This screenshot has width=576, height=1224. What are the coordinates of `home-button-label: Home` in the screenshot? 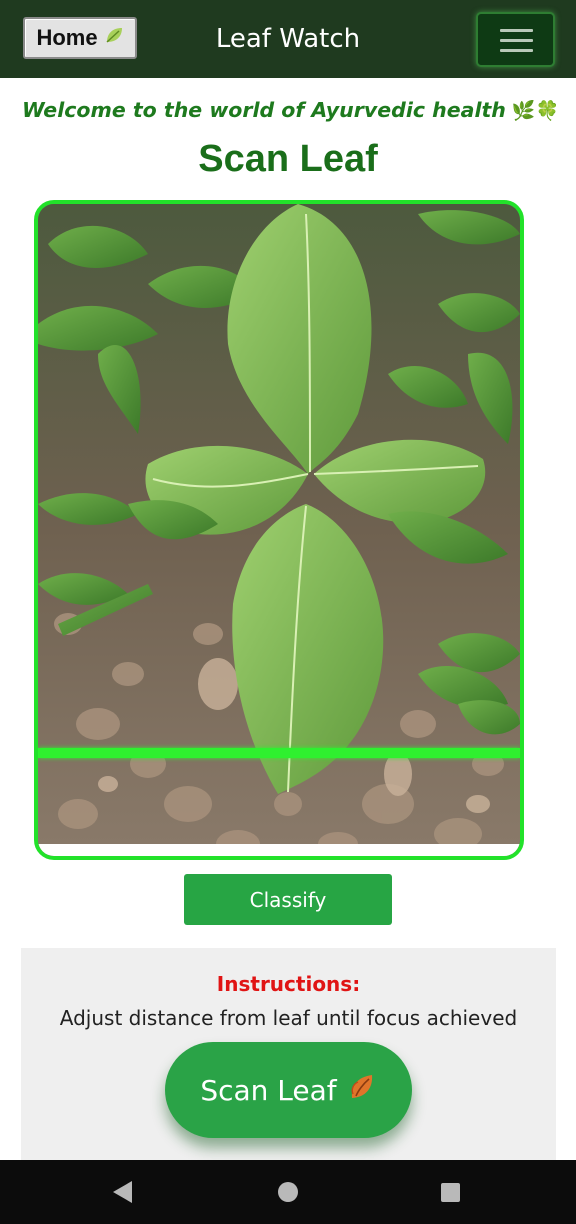 It's located at (67, 37).